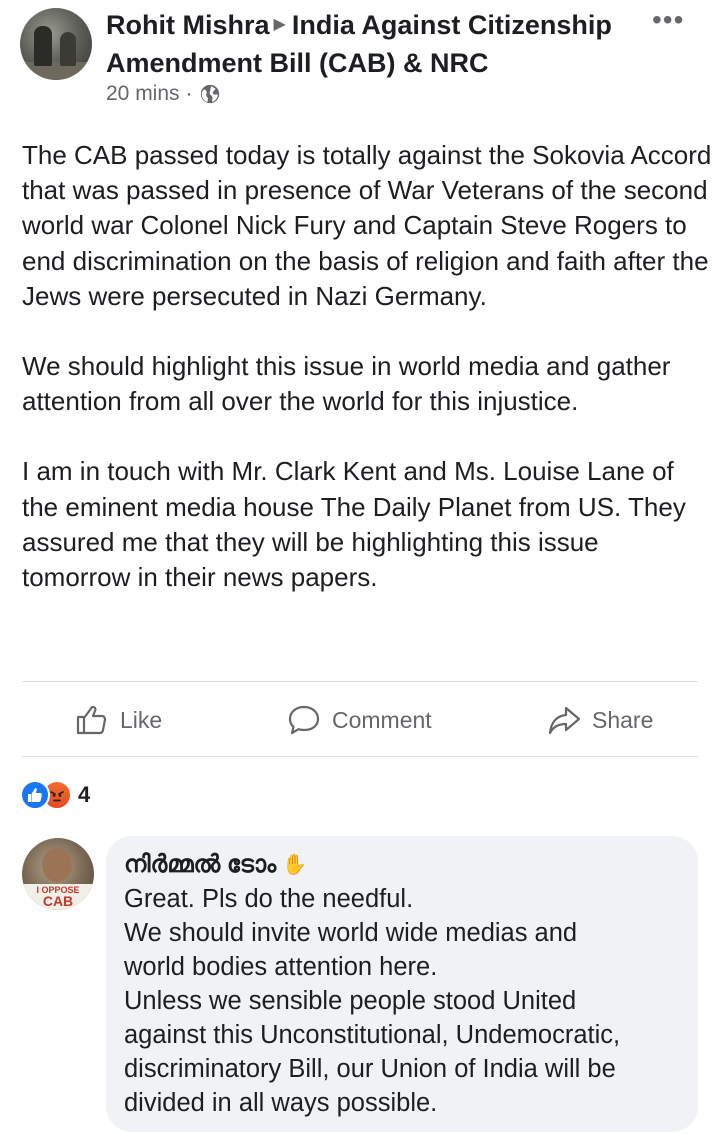 The width and height of the screenshot is (720, 1134). I want to click on comment-line: divided in all ways possible., so click(281, 1103).